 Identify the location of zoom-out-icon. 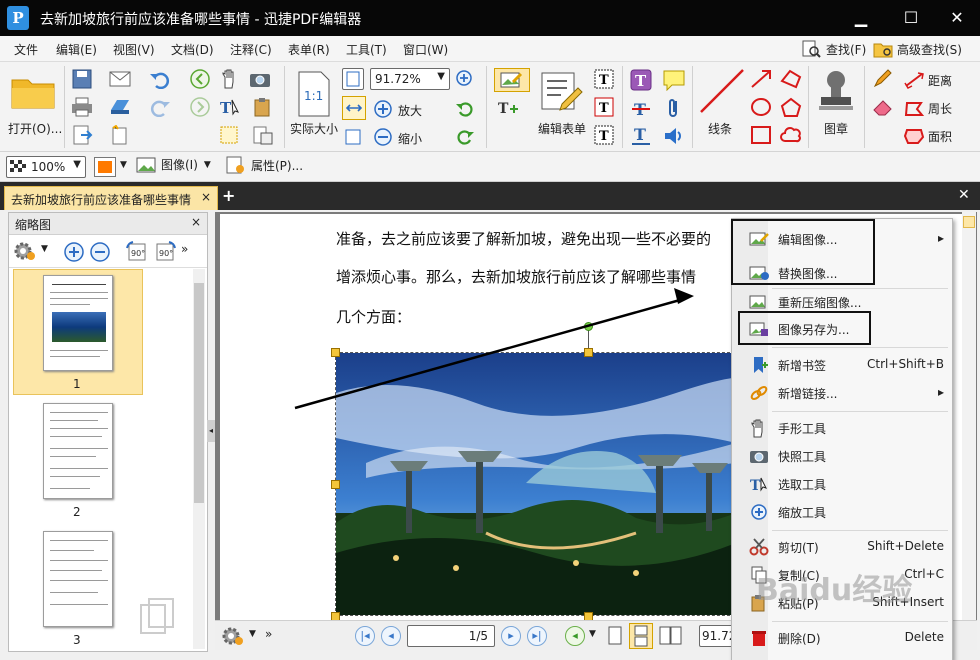
(383, 137).